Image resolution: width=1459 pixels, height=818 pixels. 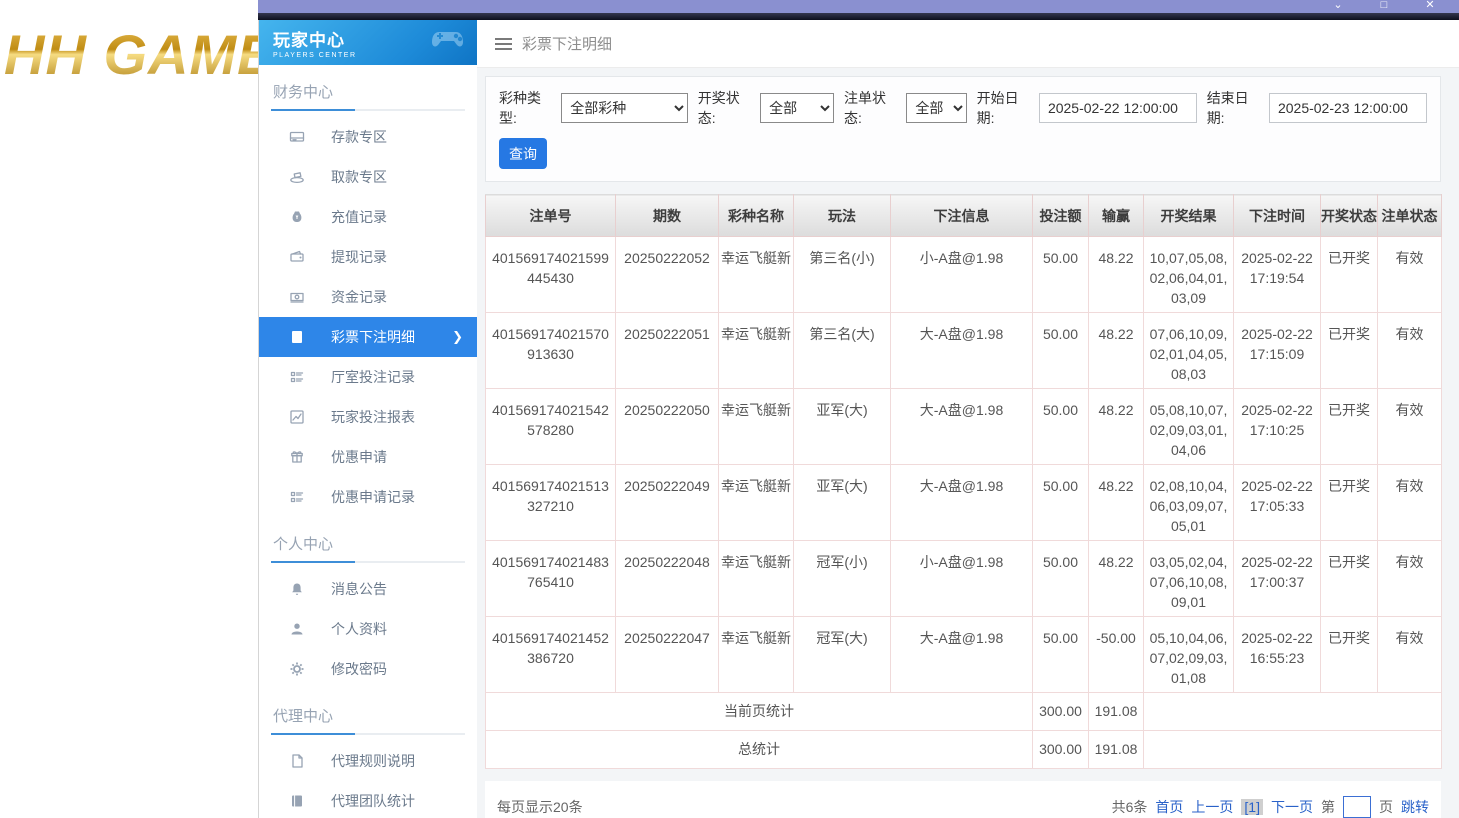 I want to click on maximize-icon: □, so click(x=1384, y=5).